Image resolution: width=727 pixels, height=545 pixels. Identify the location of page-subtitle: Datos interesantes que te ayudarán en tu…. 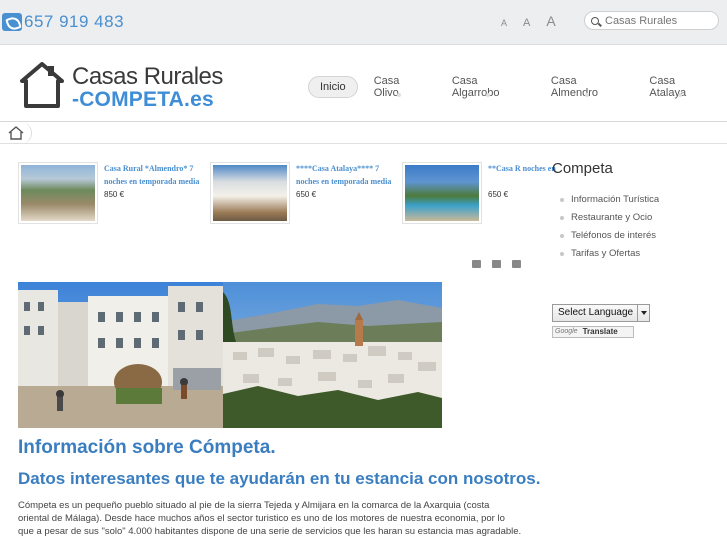
(279, 478).